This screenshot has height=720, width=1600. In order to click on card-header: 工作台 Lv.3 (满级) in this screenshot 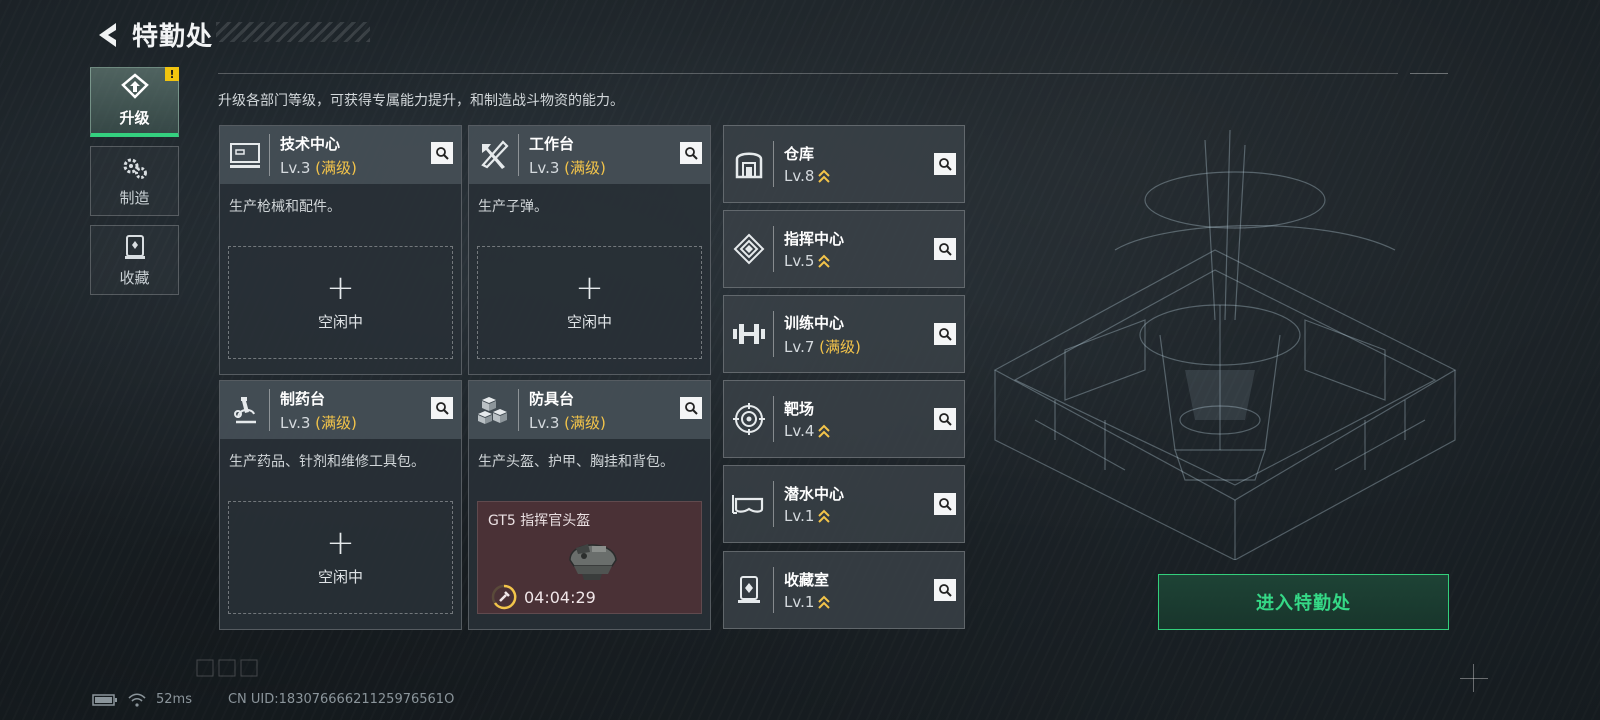, I will do `click(589, 155)`.